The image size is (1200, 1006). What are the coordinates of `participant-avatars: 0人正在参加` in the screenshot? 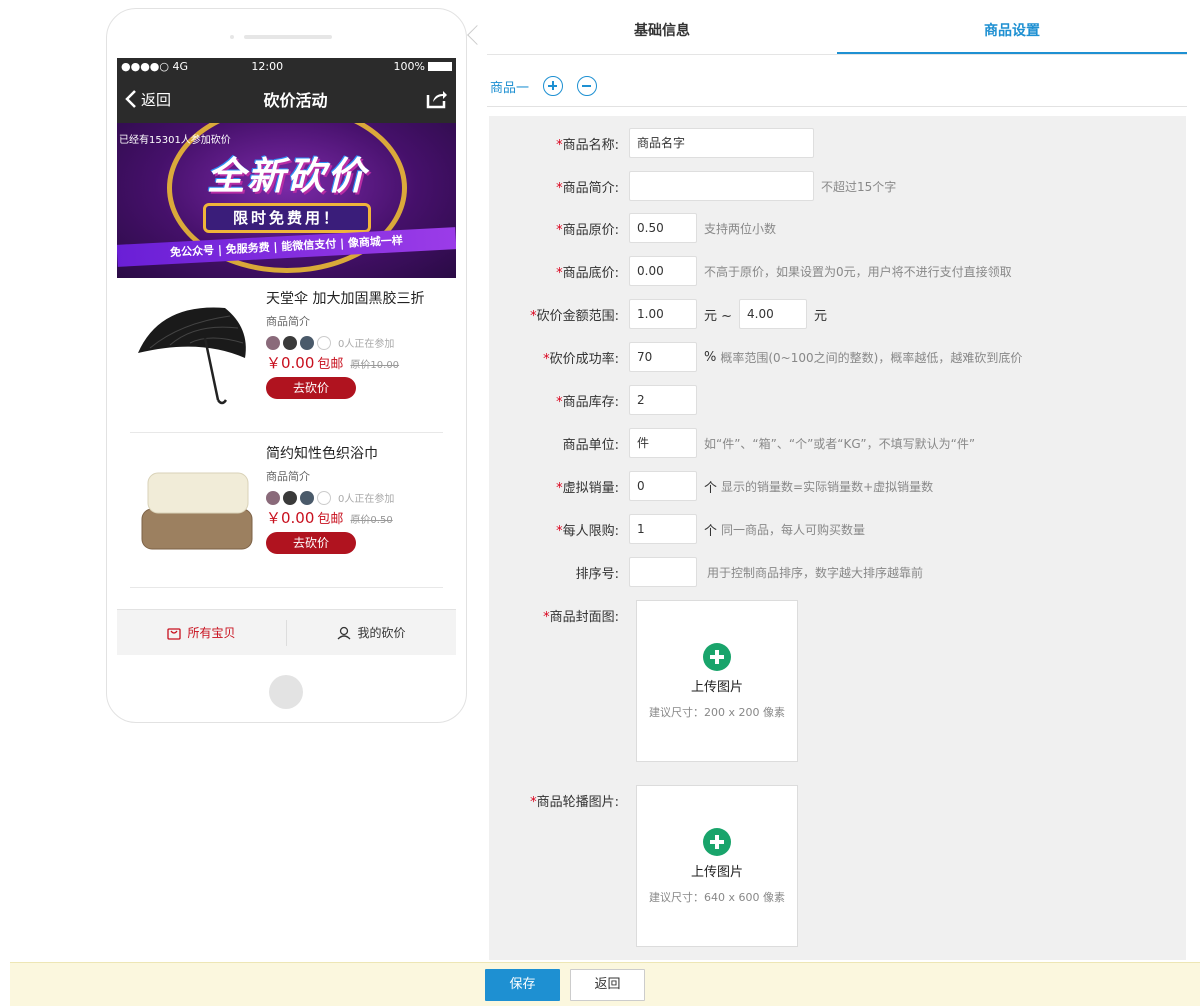 It's located at (356, 497).